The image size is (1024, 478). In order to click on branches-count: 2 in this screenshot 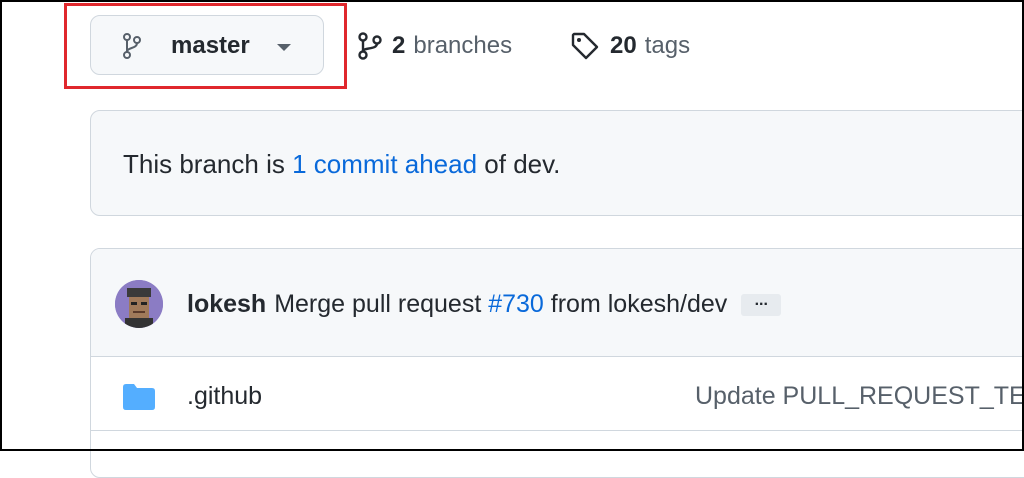, I will do `click(399, 45)`.